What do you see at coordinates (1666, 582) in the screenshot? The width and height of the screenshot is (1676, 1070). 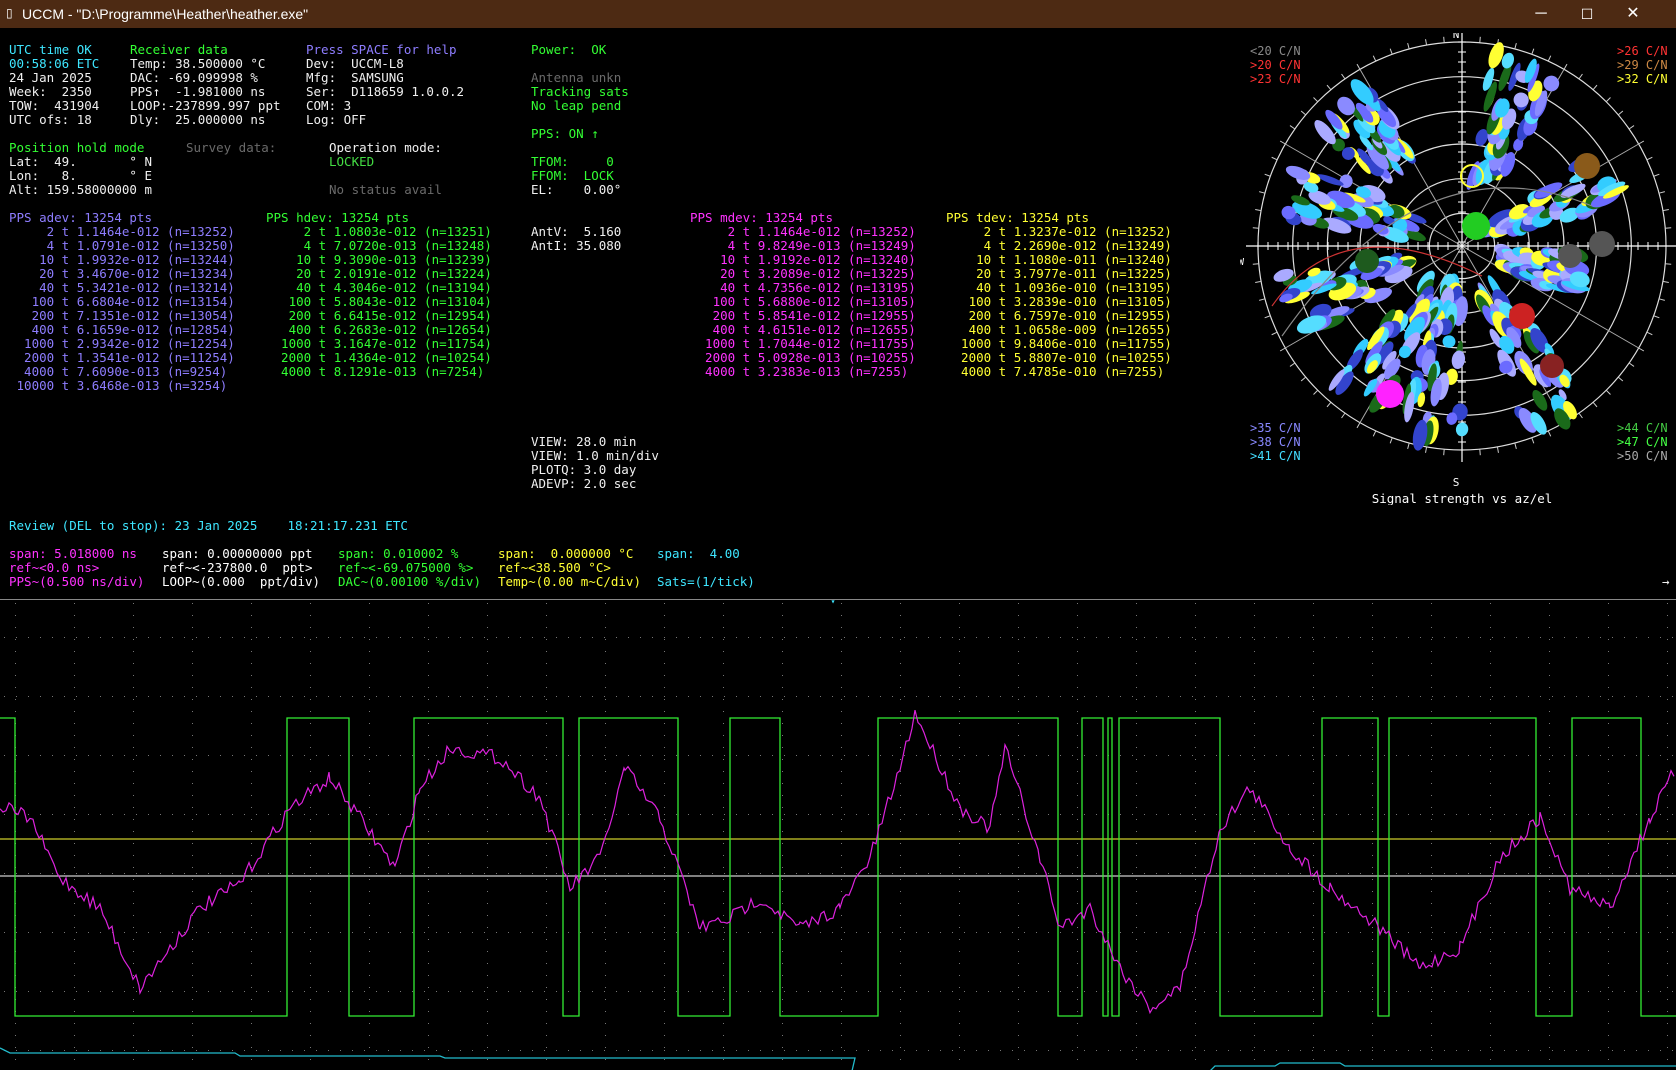 I see `scroll-right-icon: →` at bounding box center [1666, 582].